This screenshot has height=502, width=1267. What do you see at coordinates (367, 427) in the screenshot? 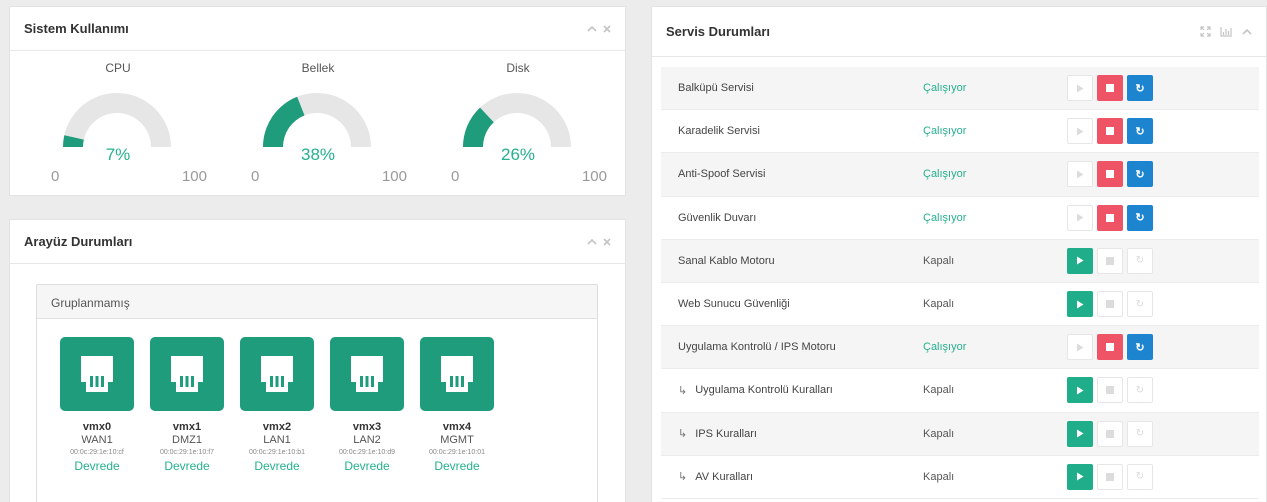
I see `port-name: vmx3` at bounding box center [367, 427].